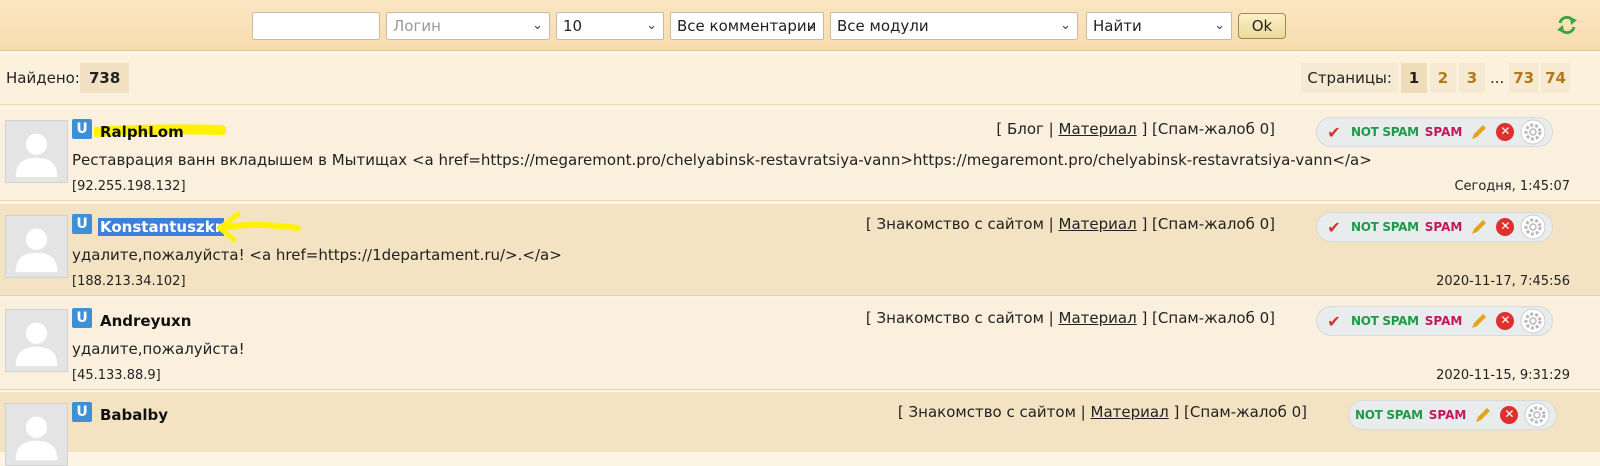 The image size is (1600, 466). Describe the element at coordinates (1555, 78) in the screenshot. I see `page-link-74: 74` at that location.